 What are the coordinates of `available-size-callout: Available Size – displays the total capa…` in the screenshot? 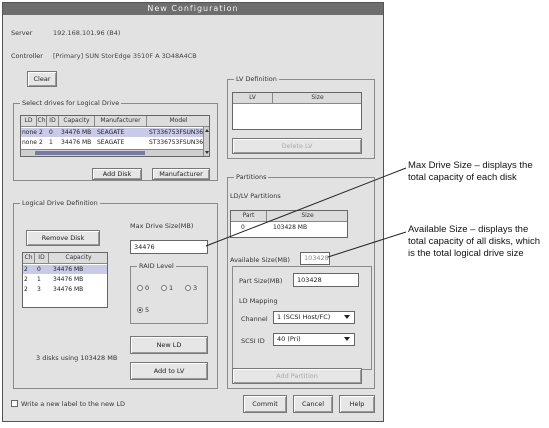 It's located at (474, 241).